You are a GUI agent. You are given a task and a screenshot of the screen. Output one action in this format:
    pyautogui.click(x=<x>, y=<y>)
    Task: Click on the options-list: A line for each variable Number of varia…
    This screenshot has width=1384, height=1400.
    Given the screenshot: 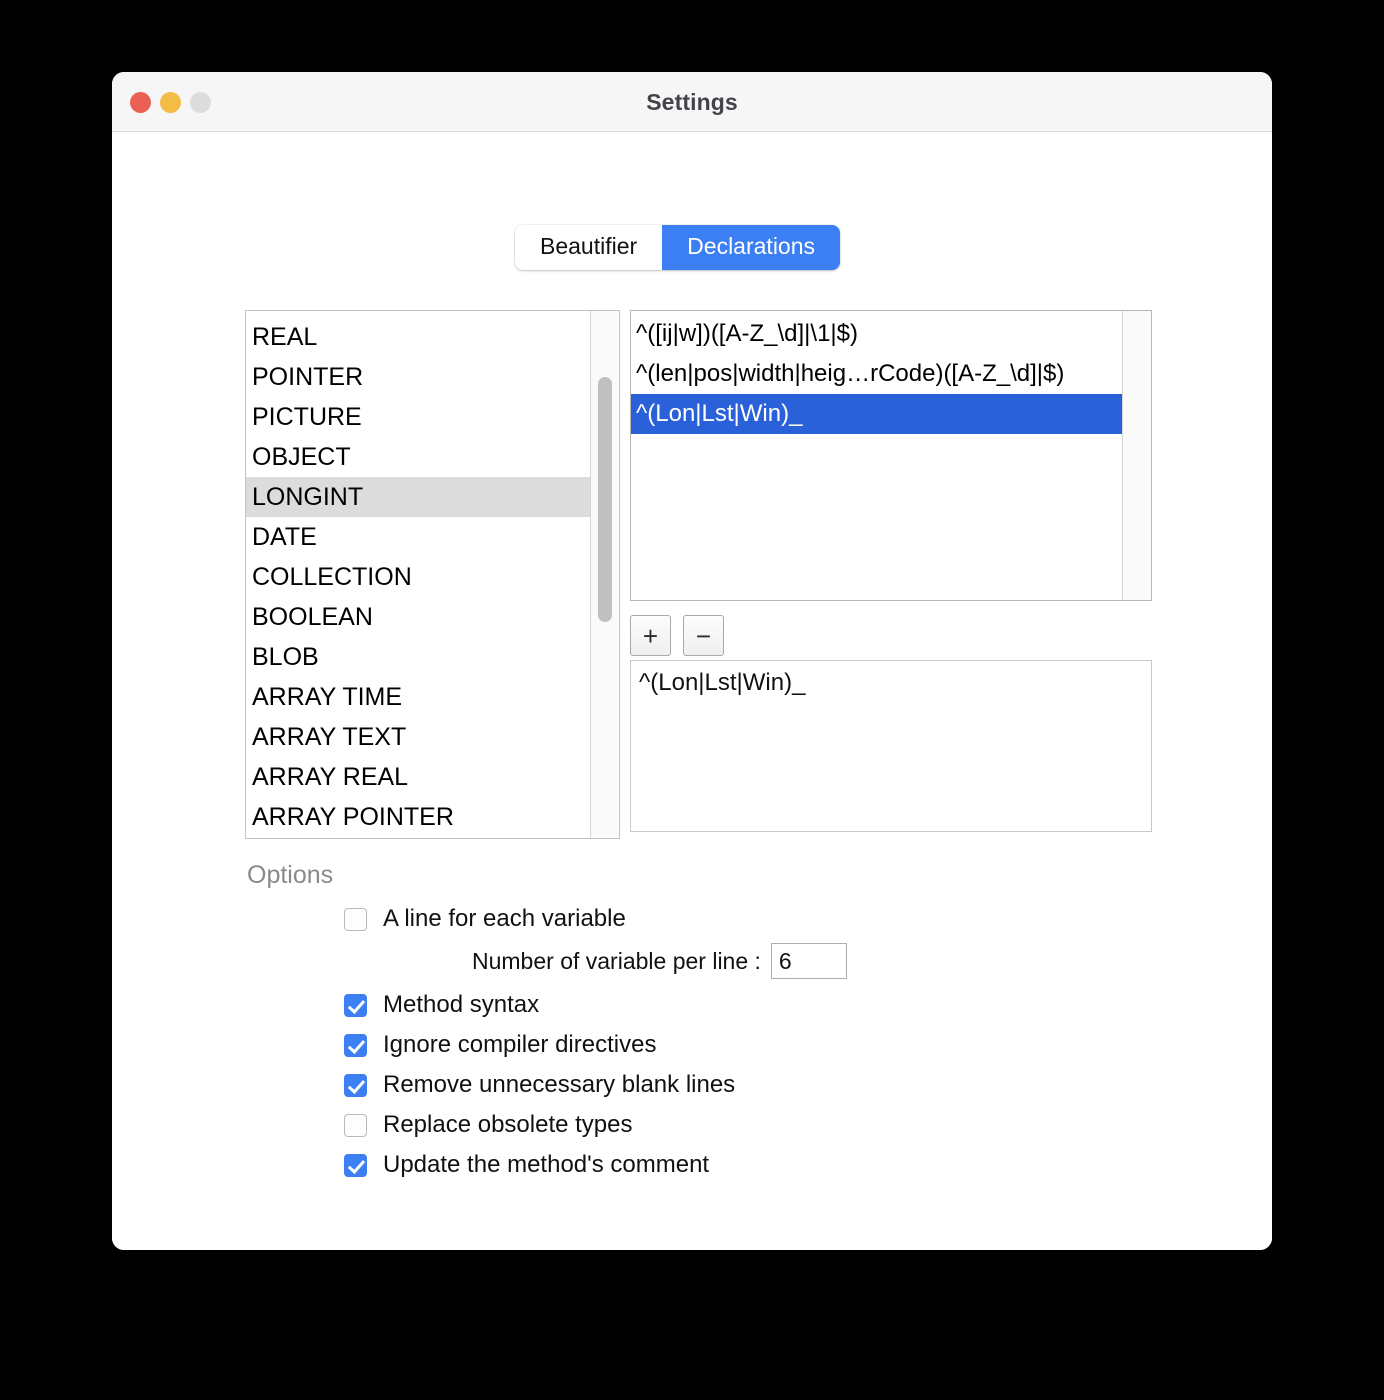 What is the action you would take?
    pyautogui.click(x=694, y=1043)
    